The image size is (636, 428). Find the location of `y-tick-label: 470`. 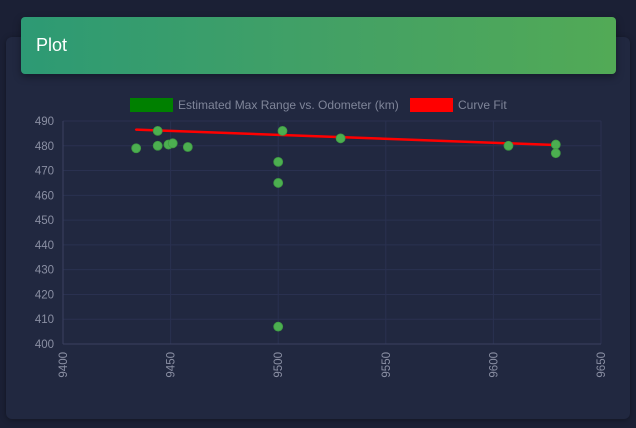

y-tick-label: 470 is located at coordinates (44, 172).